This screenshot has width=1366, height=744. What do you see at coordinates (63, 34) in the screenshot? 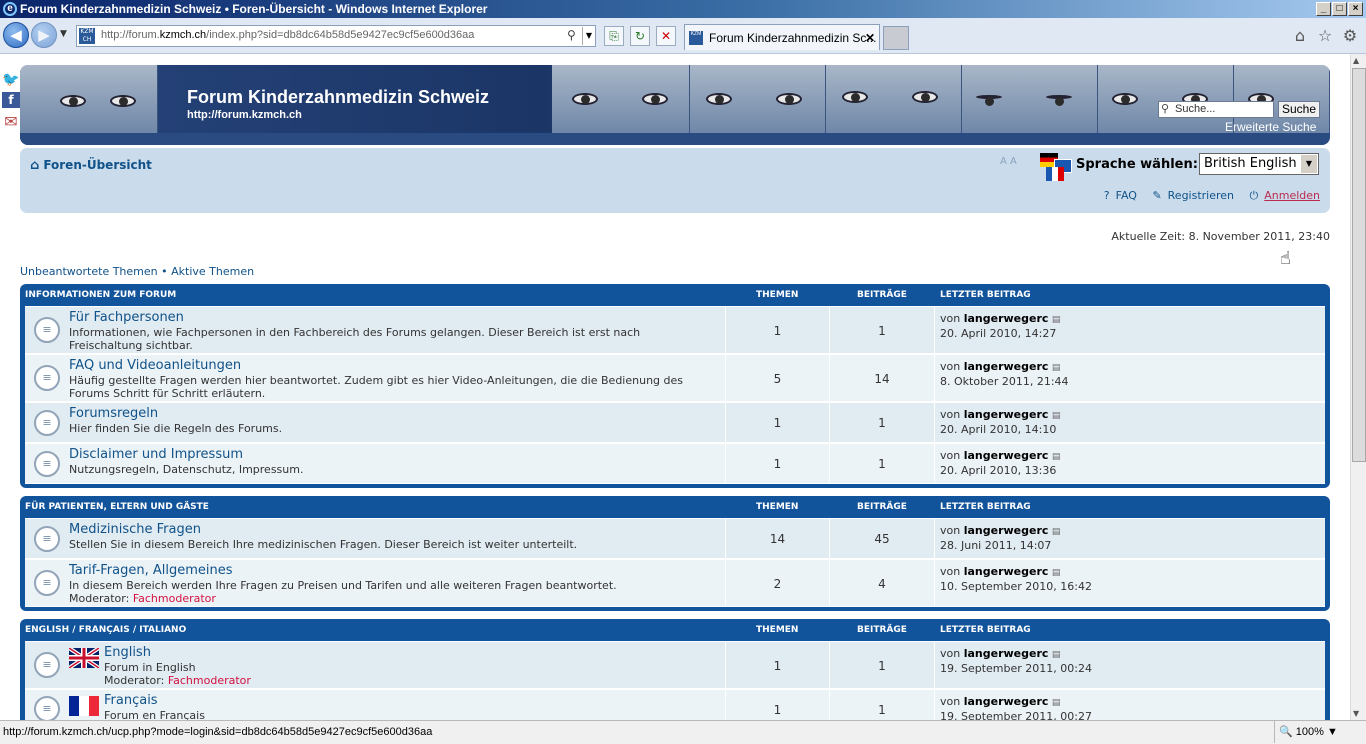
I see `history-dropdown-icon: ▼` at bounding box center [63, 34].